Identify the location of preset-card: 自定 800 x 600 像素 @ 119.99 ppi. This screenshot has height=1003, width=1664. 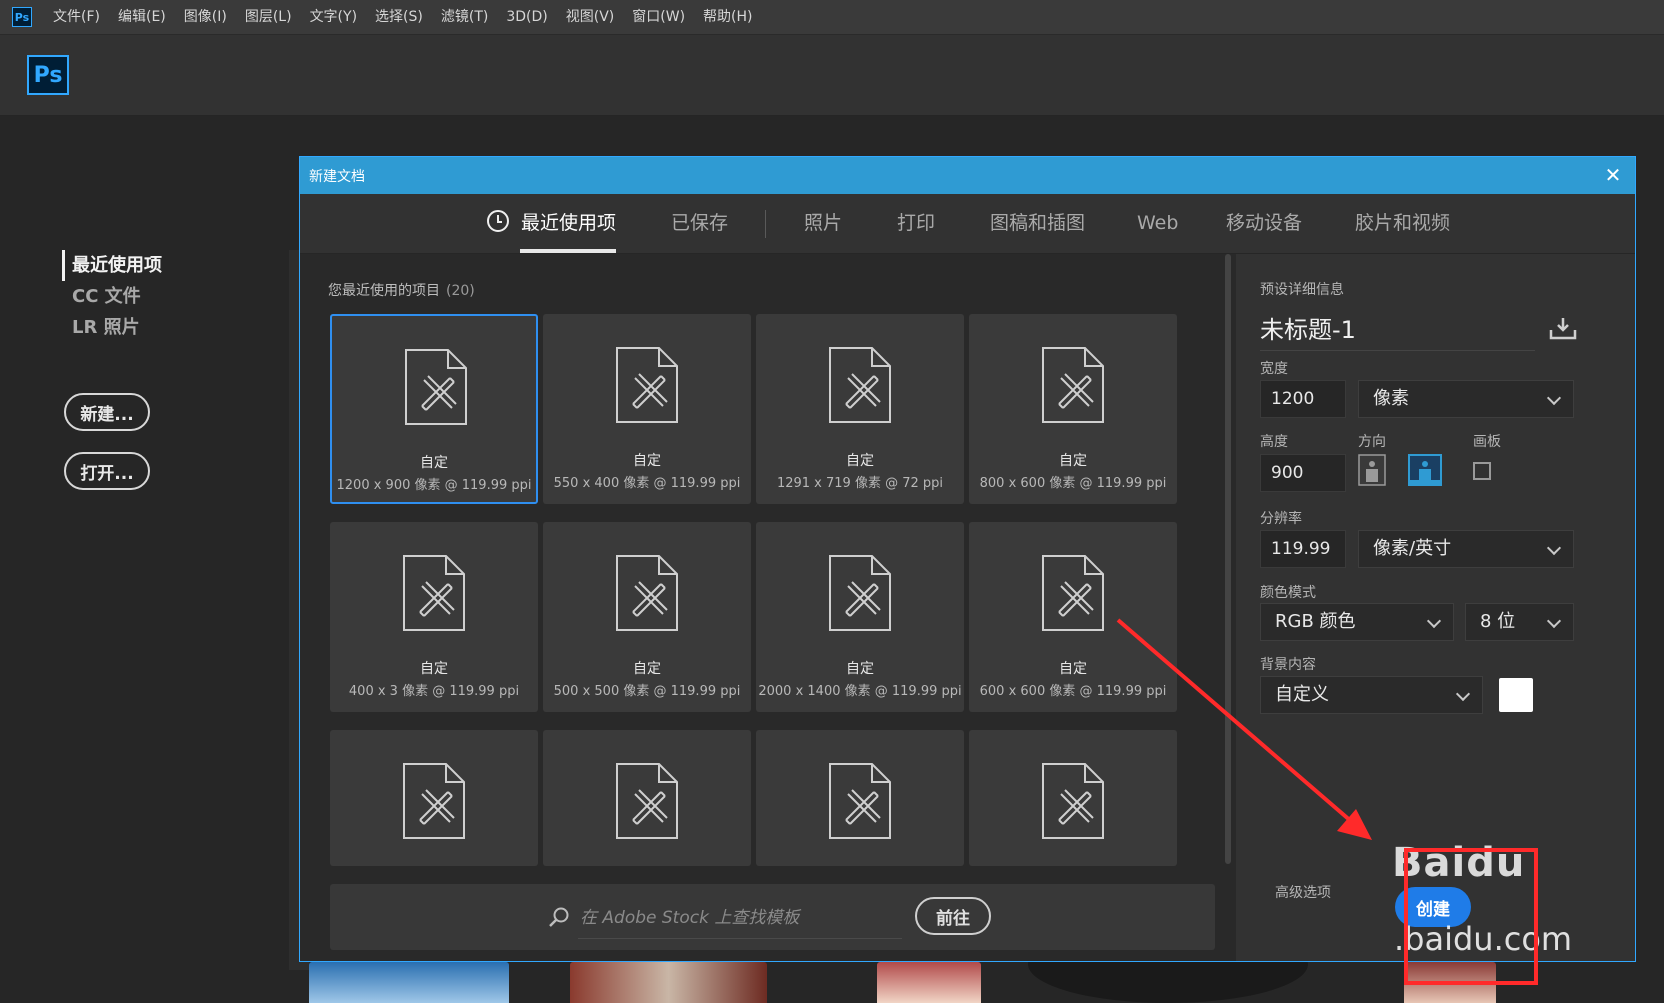
(1073, 409).